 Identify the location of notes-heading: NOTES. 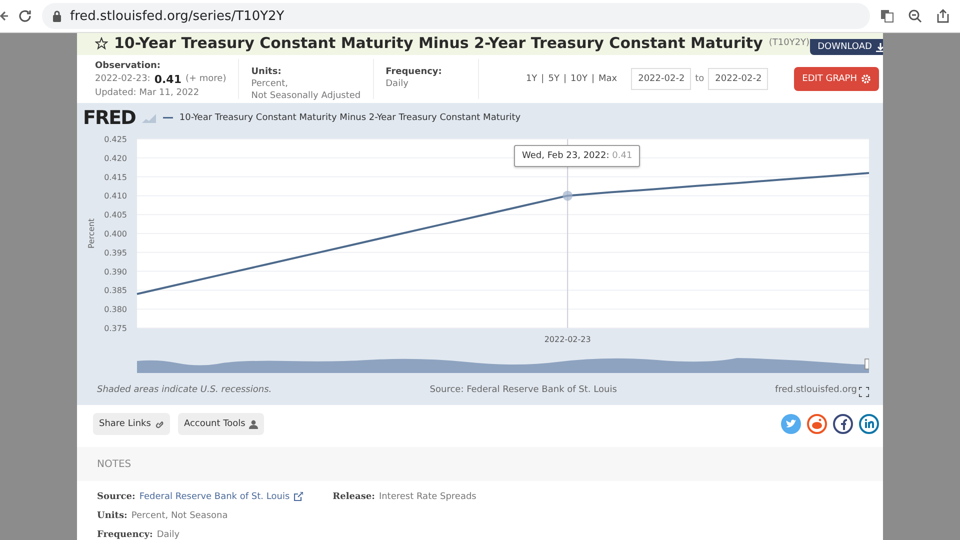
(480, 464).